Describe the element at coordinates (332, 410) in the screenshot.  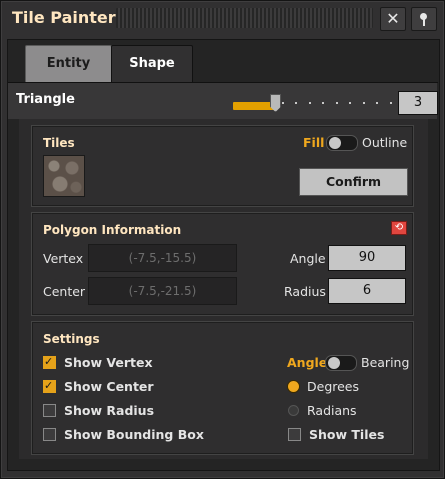
I see `radians-label: Radians` at that location.